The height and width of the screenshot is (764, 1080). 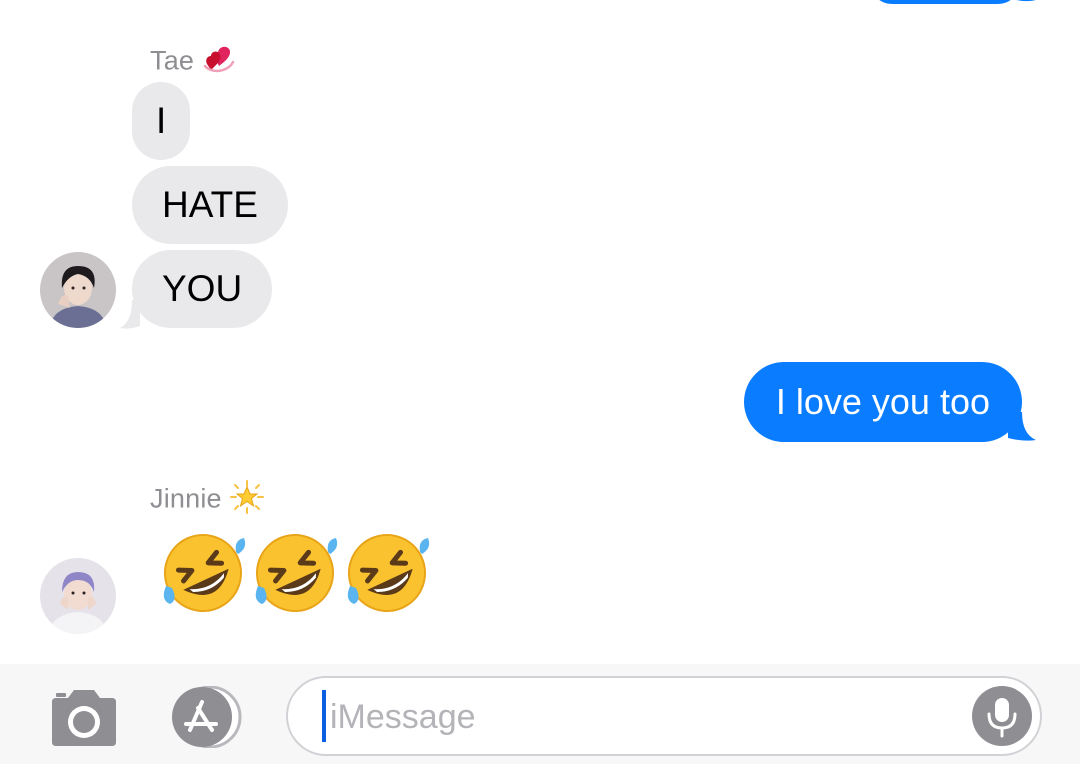 I want to click on incoming-message-bubble: I, so click(x=161, y=121).